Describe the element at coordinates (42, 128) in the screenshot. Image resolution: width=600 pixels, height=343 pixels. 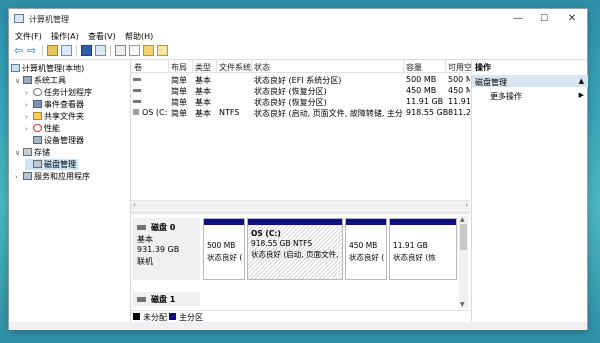
I see `tree-performance: › 性能` at that location.